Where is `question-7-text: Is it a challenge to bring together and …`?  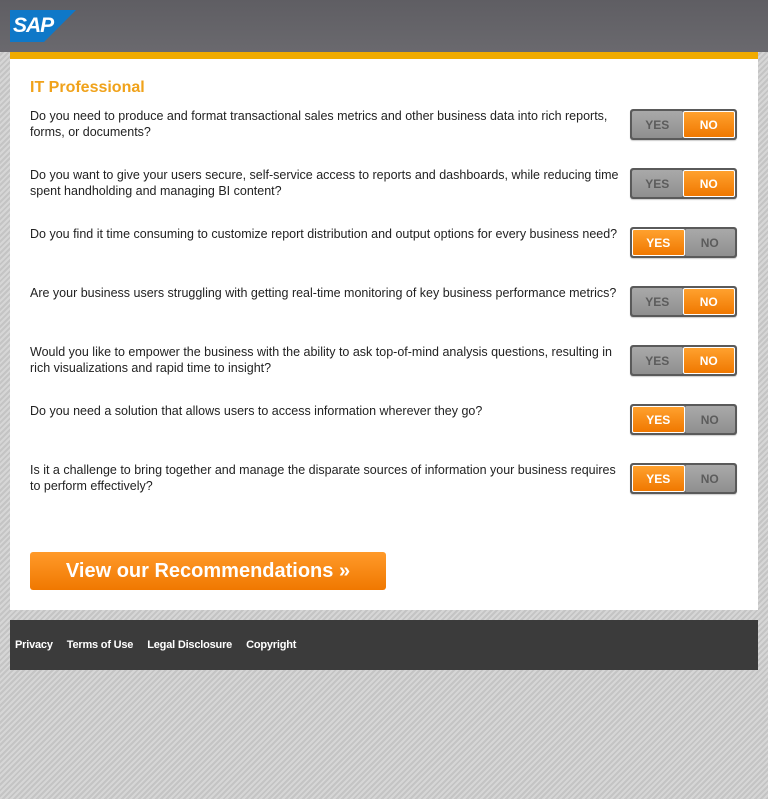
question-7-text: Is it a challenge to bring together and … is located at coordinates (323, 478).